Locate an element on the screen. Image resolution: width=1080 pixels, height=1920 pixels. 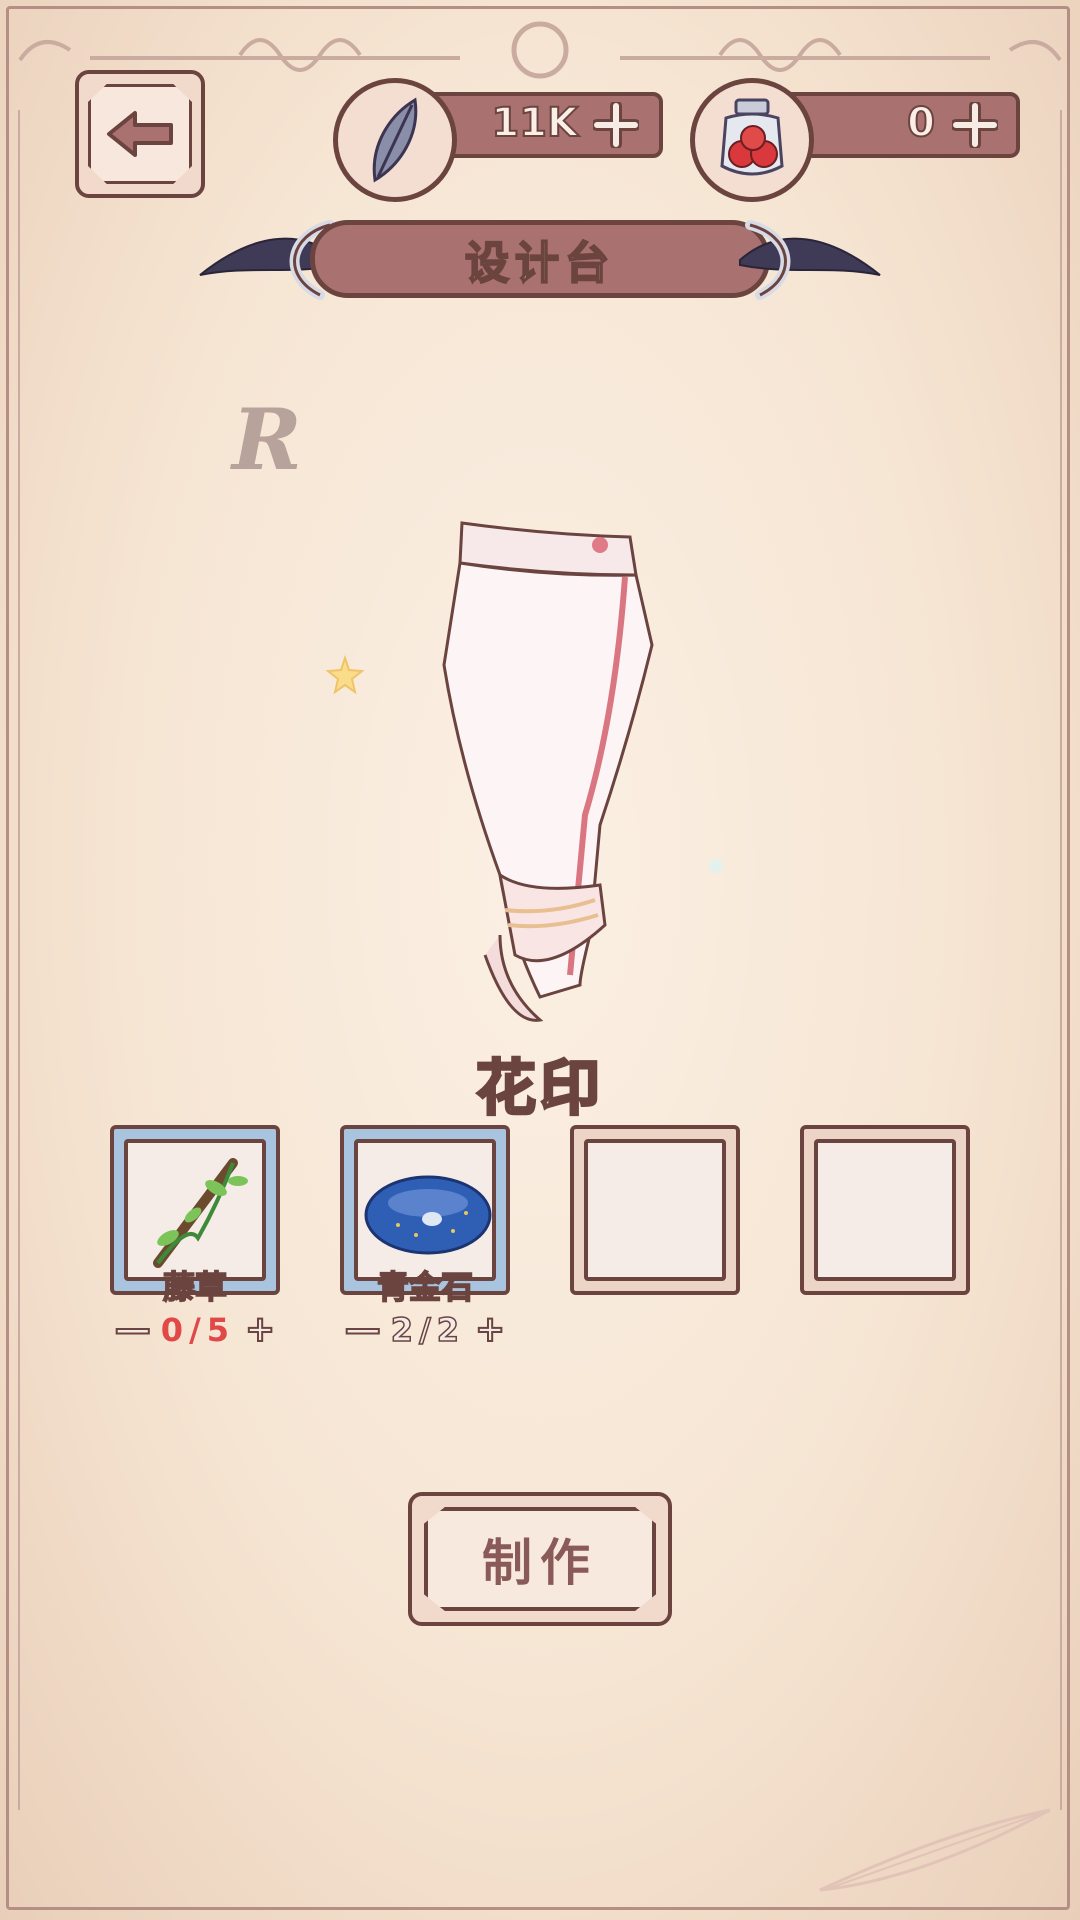
material-label: 青金石 is located at coordinates (425, 1287).